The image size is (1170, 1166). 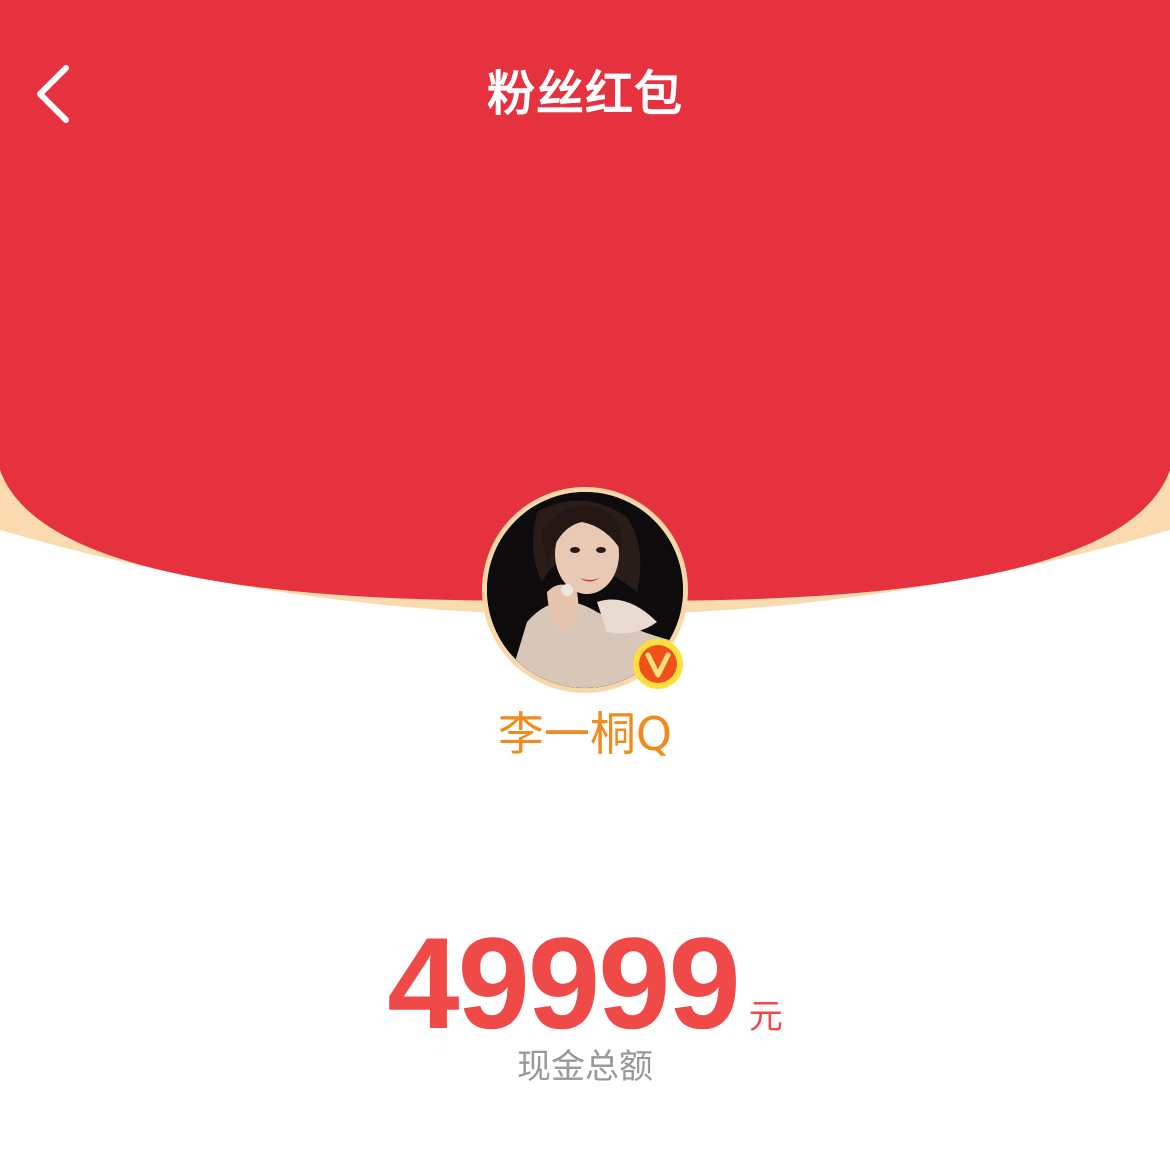 I want to click on page-title: 粉丝红包, so click(x=584, y=94).